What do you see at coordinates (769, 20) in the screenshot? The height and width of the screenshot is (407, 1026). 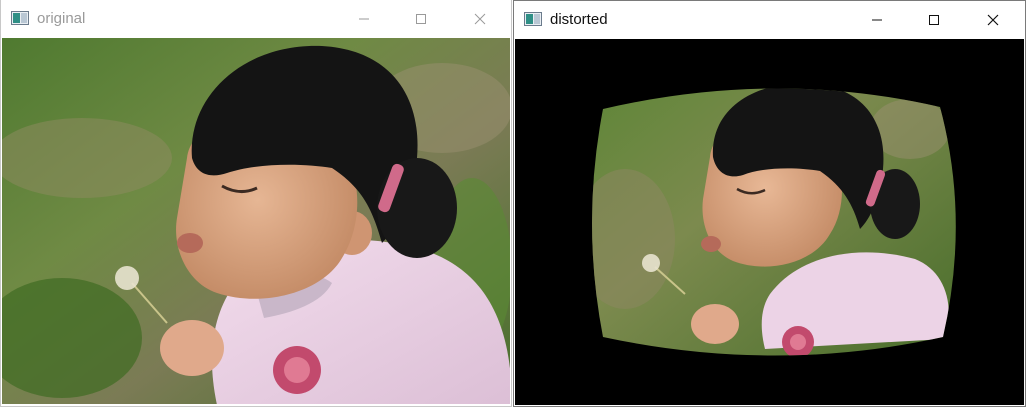 I see `title-bar: distorted` at bounding box center [769, 20].